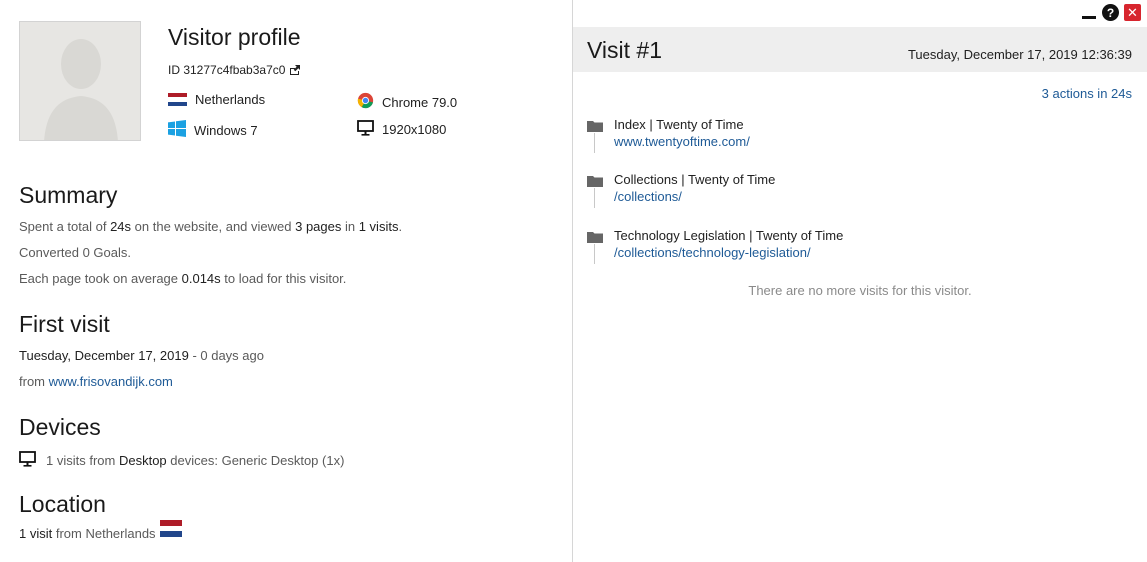 The image size is (1147, 562). I want to click on first-visit-referrer: from www.frisovandijk.com, so click(96, 381).